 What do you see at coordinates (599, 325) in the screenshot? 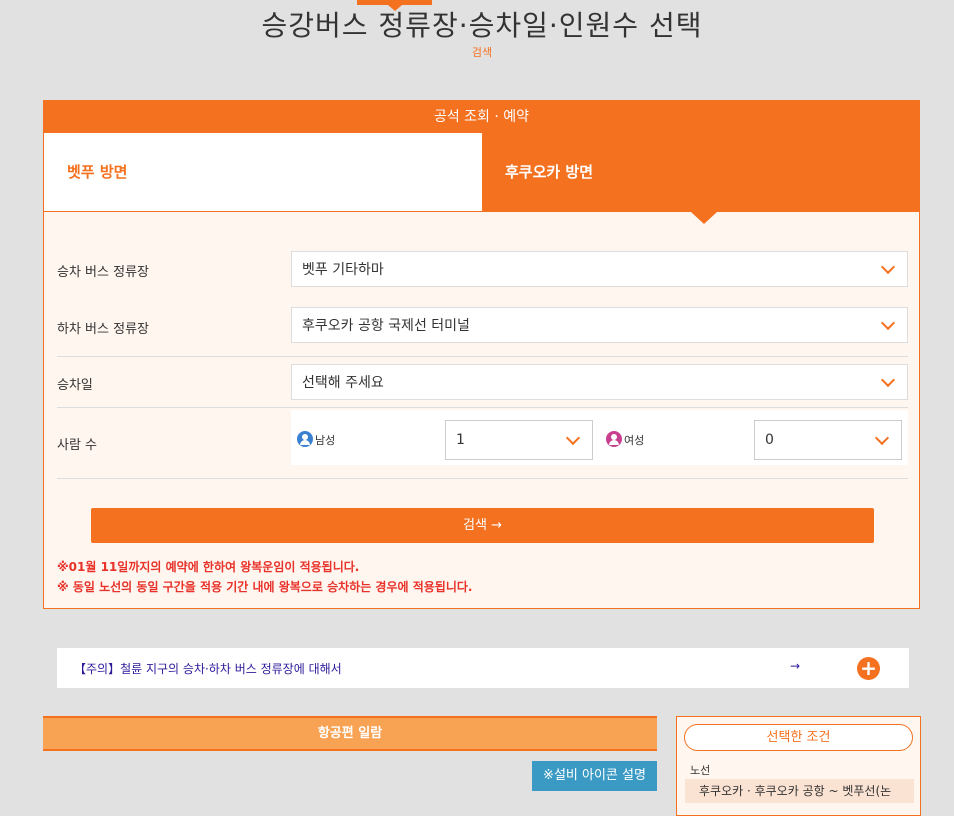
I see `alighting-stop-select: 후쿠오카 공항 국제선 터미널` at bounding box center [599, 325].